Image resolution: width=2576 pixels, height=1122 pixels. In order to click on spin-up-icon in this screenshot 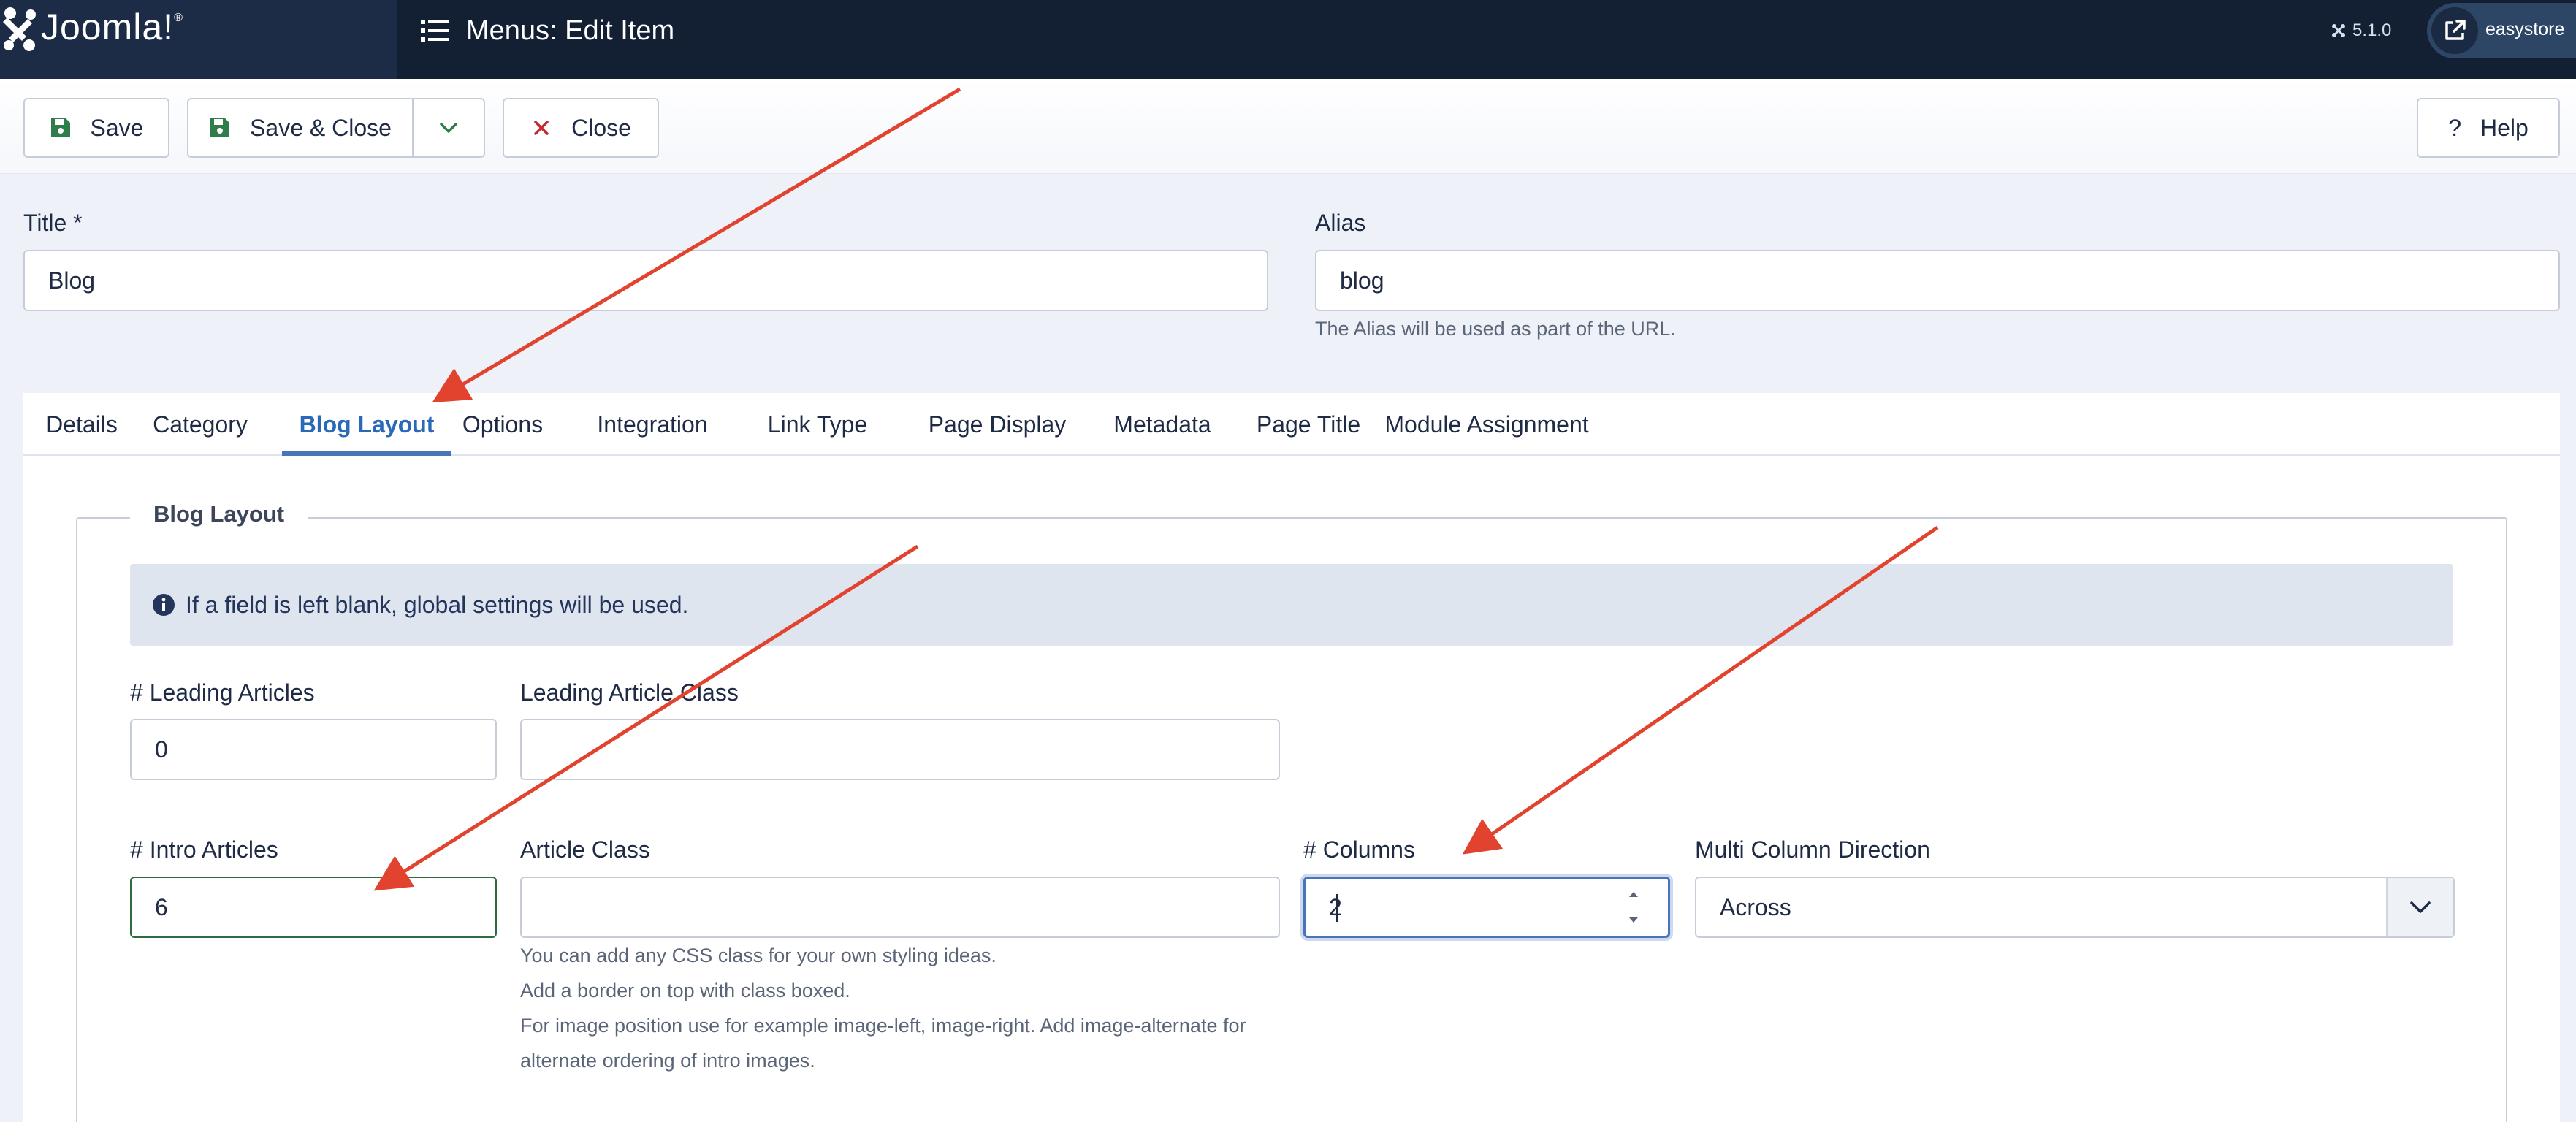, I will do `click(1634, 894)`.